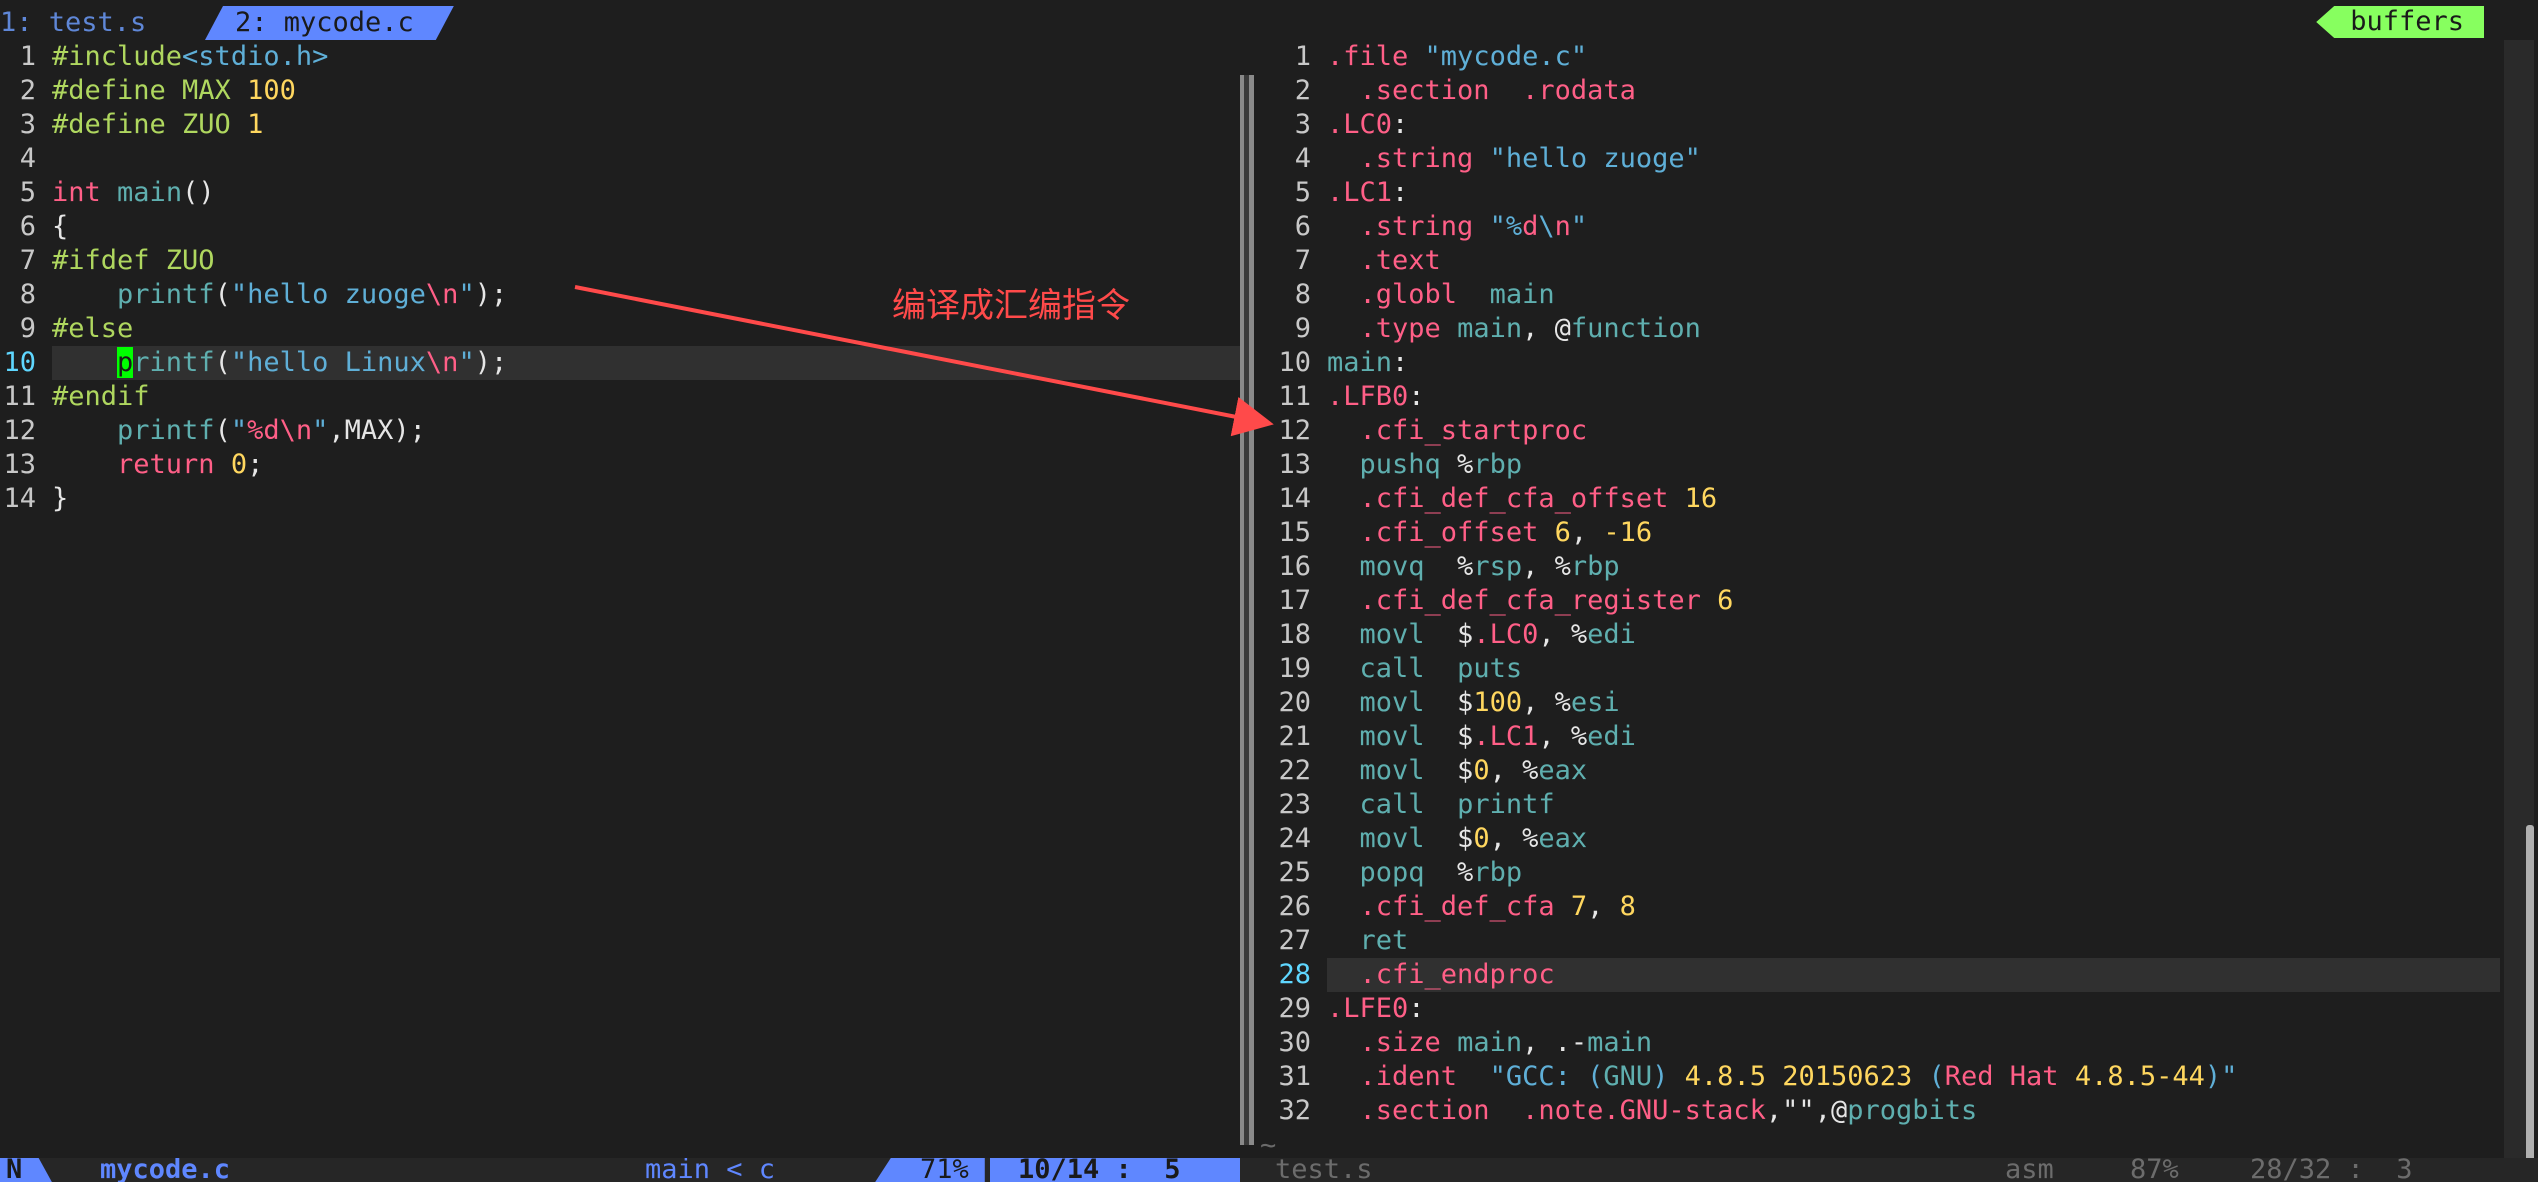 The image size is (2538, 1182). Describe the element at coordinates (924, 361) in the screenshot. I see `annotation-arrow` at that location.